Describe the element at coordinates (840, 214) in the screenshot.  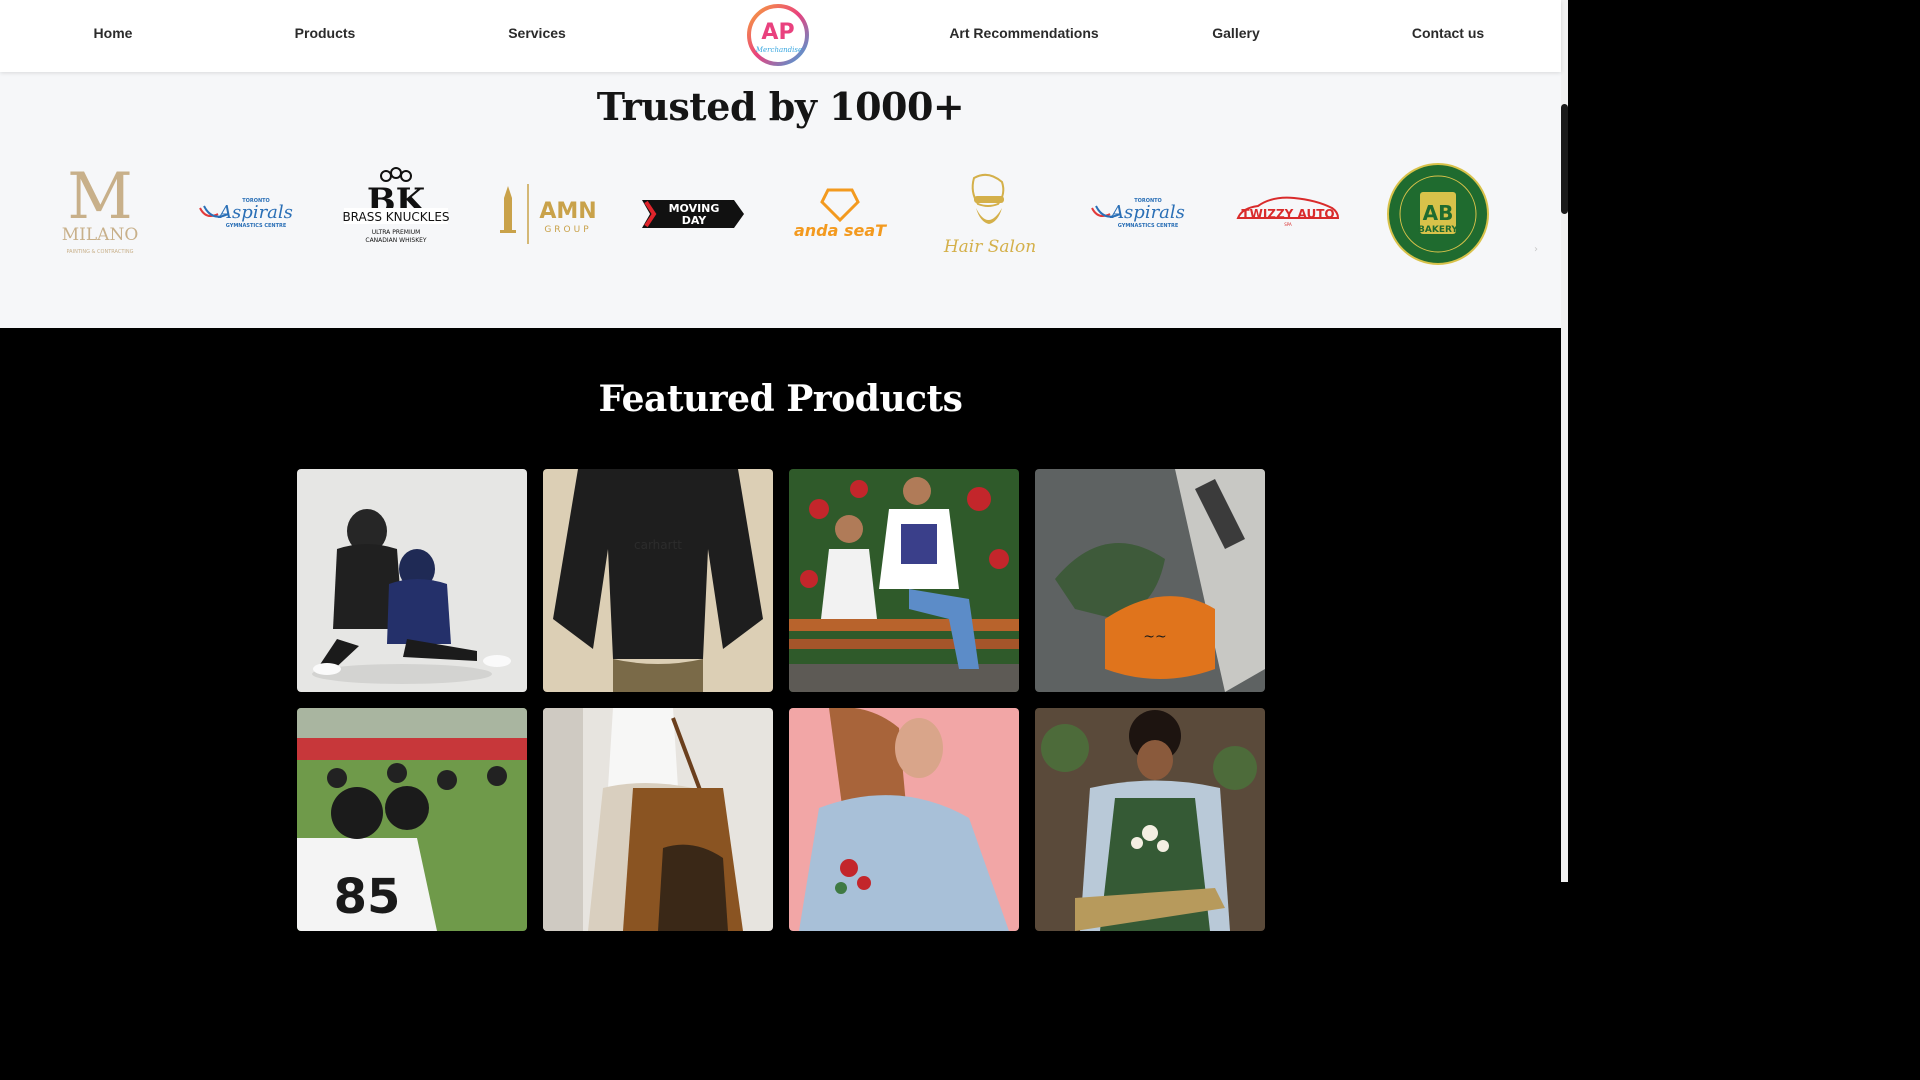
I see `anda-seat-logo: anda seaT` at that location.